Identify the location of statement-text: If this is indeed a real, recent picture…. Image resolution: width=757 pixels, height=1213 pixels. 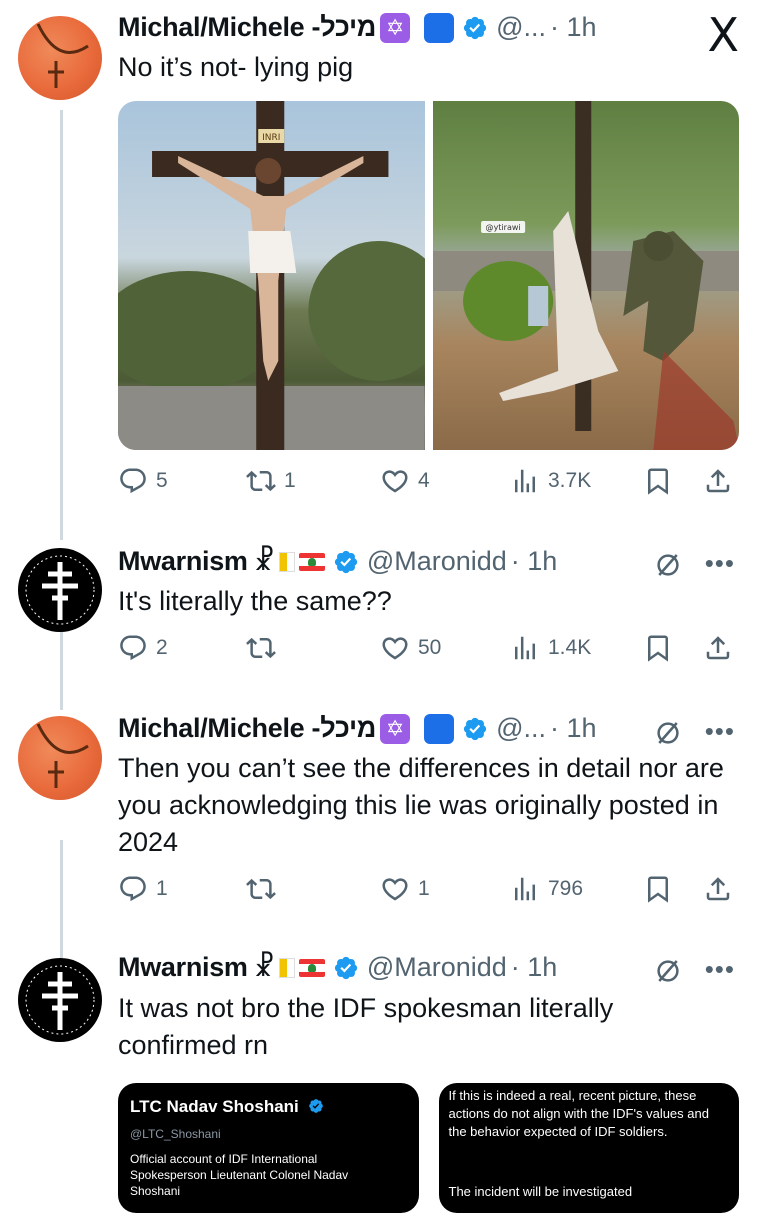
(578, 1113).